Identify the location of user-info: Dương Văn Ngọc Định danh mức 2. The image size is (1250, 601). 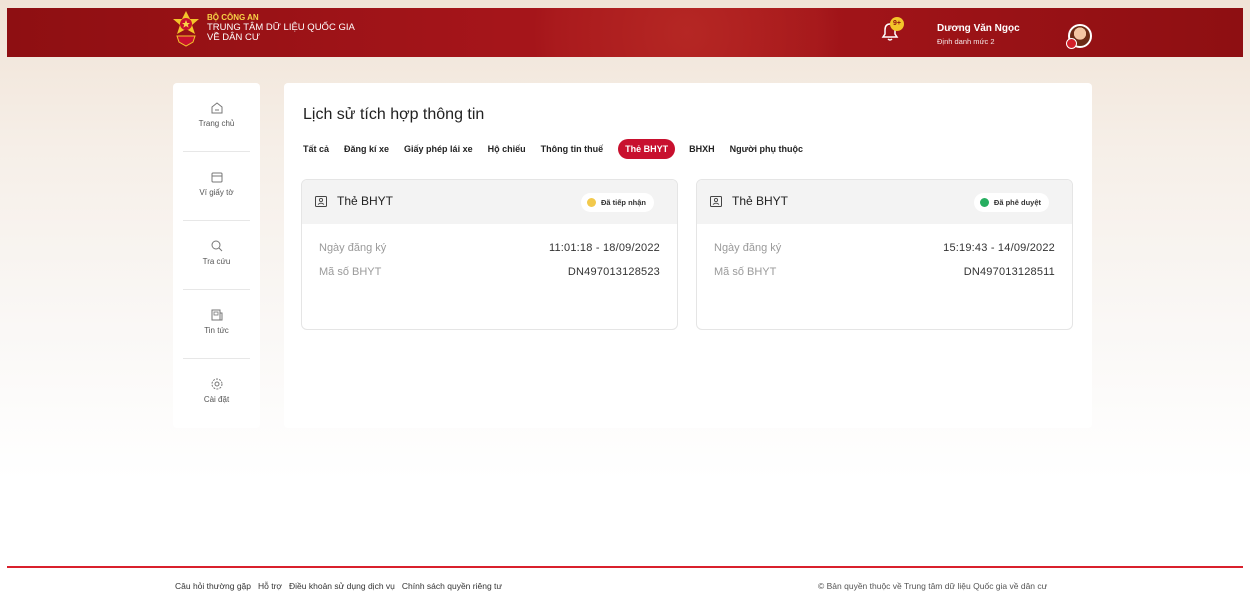
(978, 34).